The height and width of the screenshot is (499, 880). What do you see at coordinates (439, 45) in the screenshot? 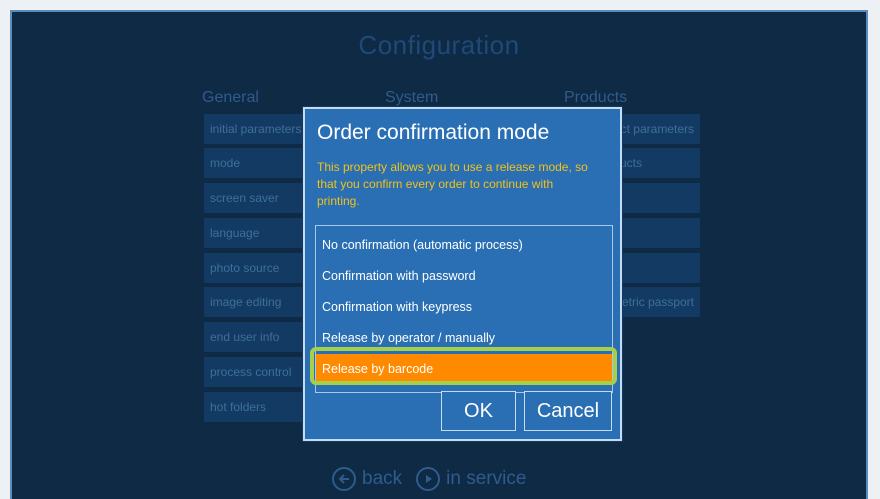
I see `page-title: Configuration` at bounding box center [439, 45].